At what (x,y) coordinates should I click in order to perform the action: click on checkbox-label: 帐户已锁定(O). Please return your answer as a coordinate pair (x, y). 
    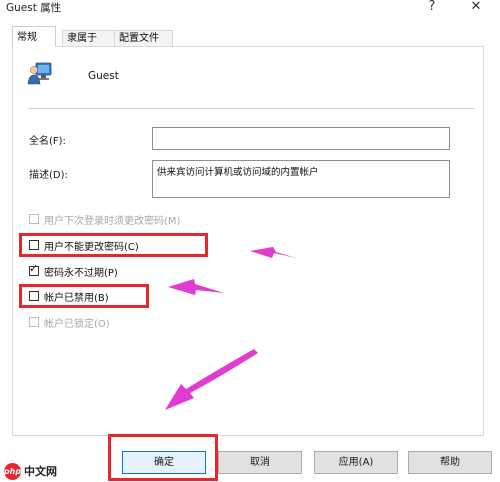
    Looking at the image, I should click on (77, 324).